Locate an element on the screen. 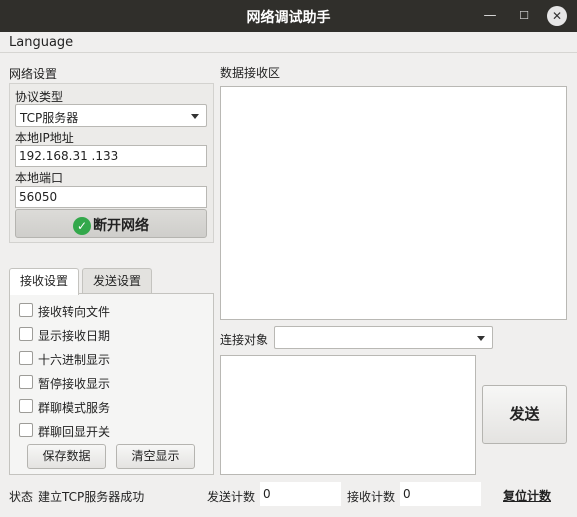 Image resolution: width=577 pixels, height=517 pixels. tab-receive-settings: 接收设置 is located at coordinates (44, 281).